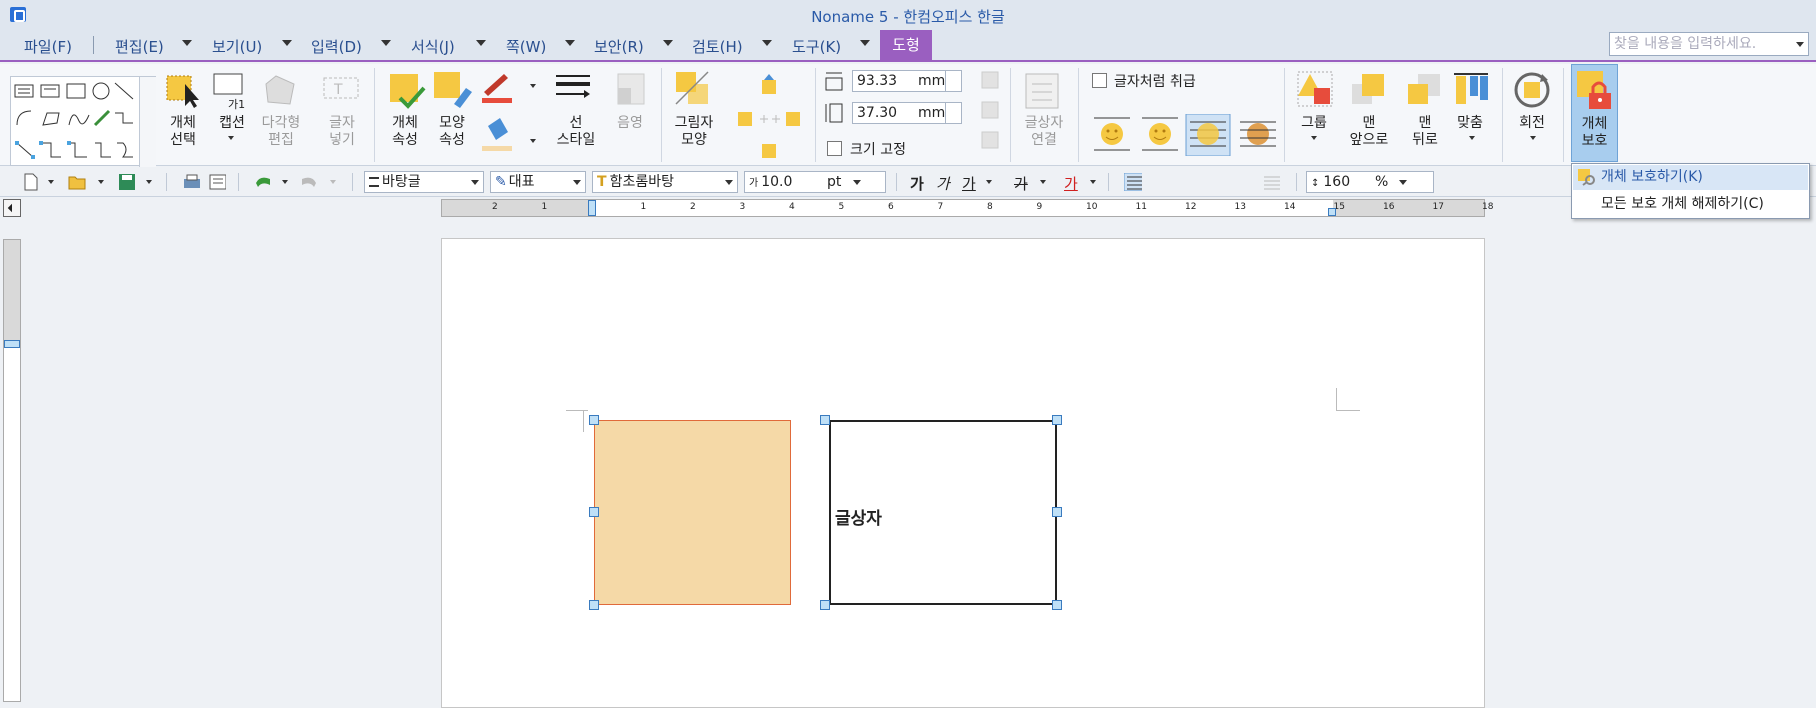 The width and height of the screenshot is (1816, 708). I want to click on new-document-icon, so click(31, 182).